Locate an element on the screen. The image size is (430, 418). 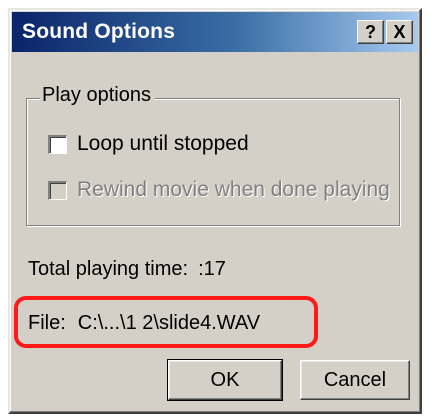
rewind-checkbox is located at coordinates (57, 190).